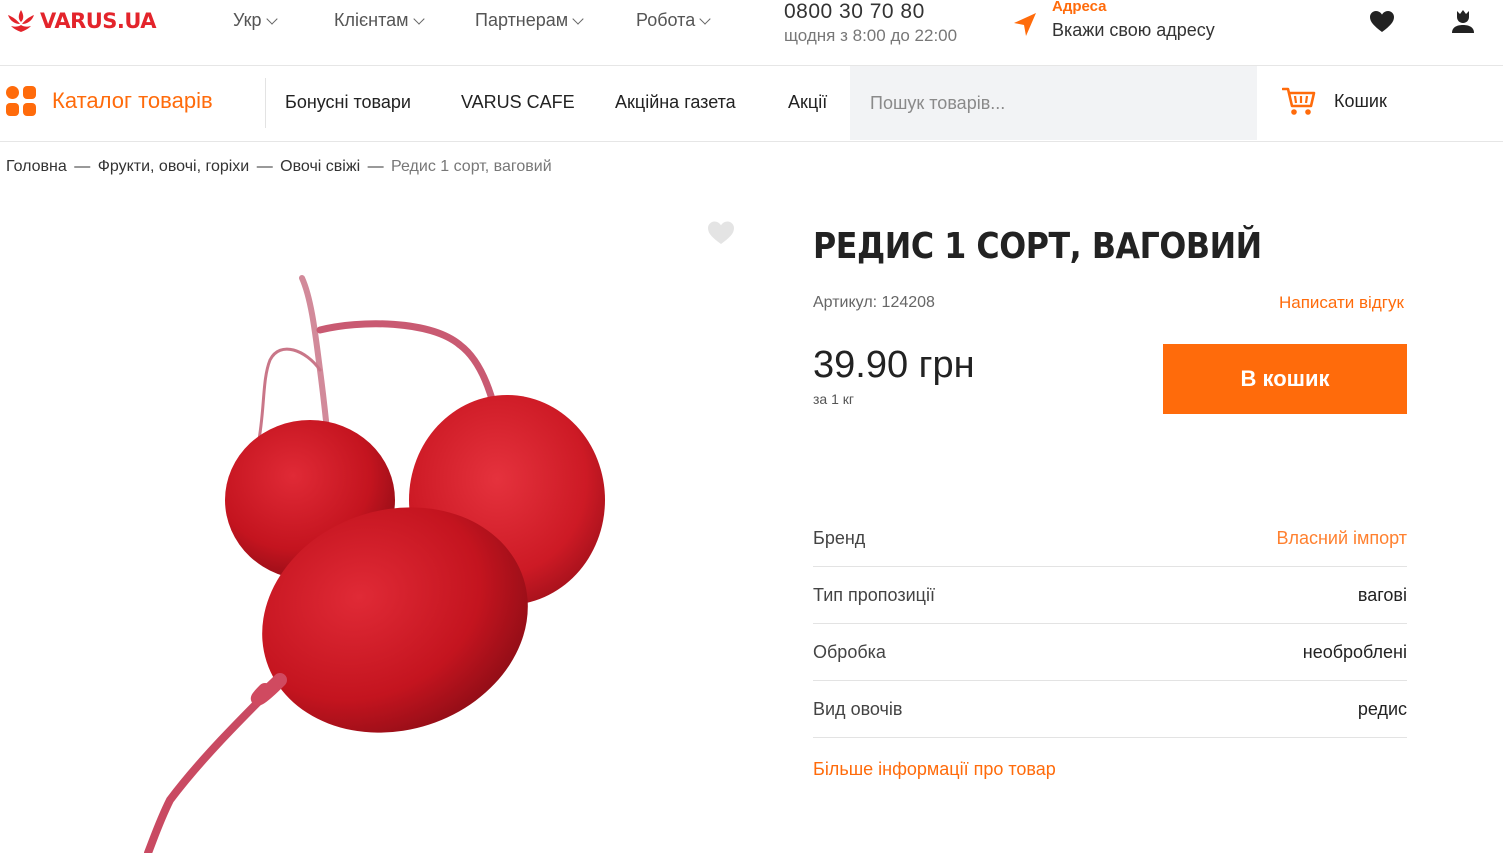  I want to click on address-selector: Адреса Вкажи свою адресу, so click(1112, 20).